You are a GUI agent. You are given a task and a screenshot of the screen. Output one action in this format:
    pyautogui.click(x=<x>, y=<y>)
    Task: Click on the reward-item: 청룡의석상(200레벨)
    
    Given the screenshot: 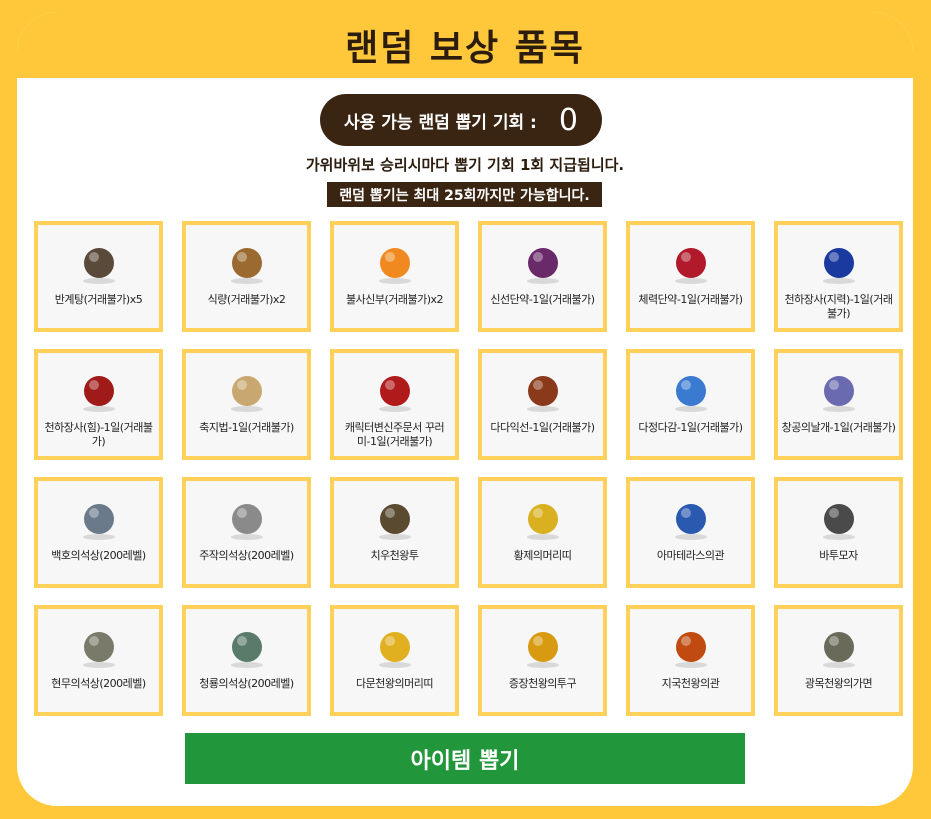 What is the action you would take?
    pyautogui.click(x=246, y=660)
    